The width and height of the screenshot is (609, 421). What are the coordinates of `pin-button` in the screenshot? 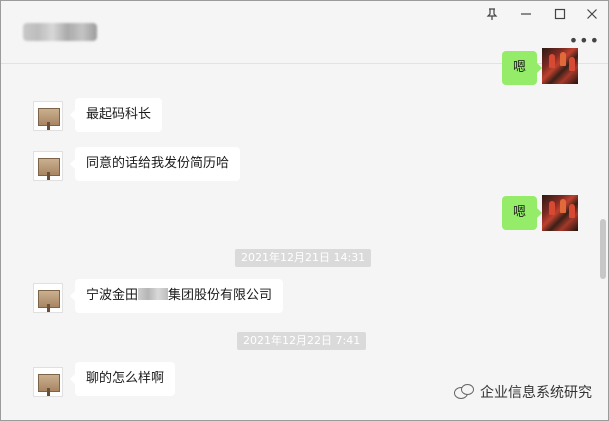 It's located at (492, 14).